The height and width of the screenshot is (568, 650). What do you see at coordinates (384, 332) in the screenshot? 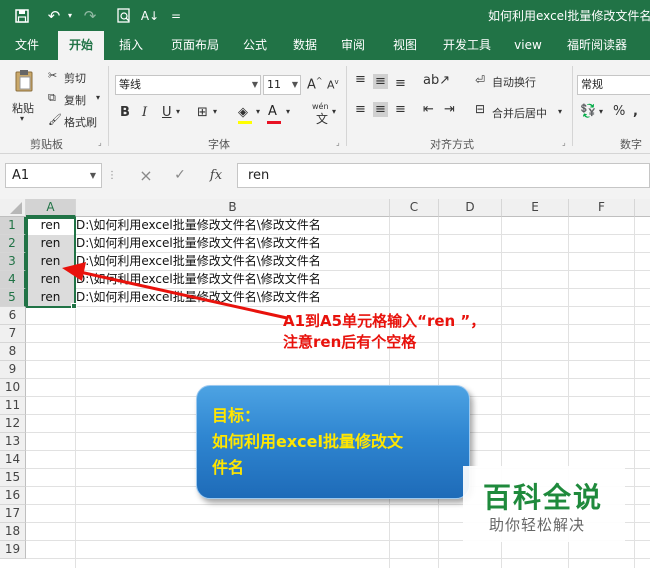
I see `annotation-note: A1到A5单元格输入“ren ”， 注意ren后有个空格` at bounding box center [384, 332].